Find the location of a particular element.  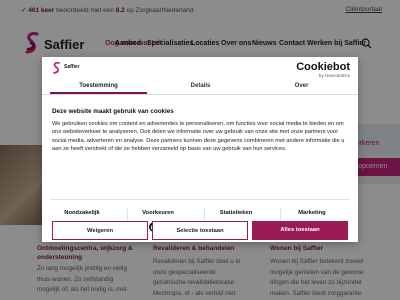

modal-backdrop-top is located at coordinates (200, 9).